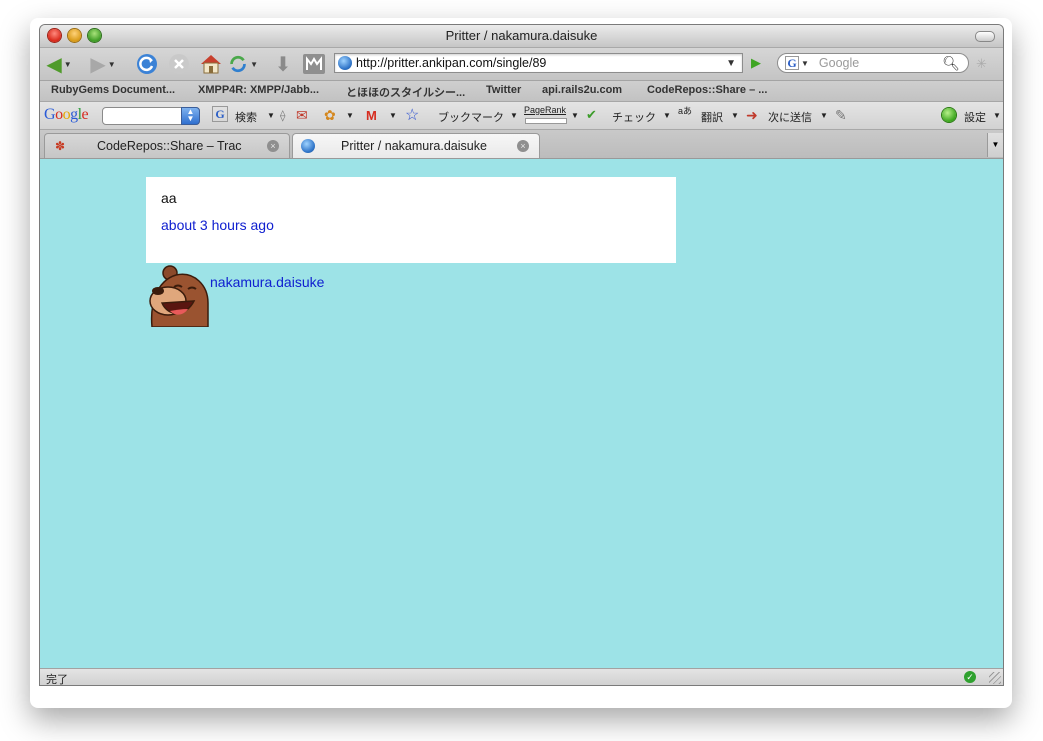  What do you see at coordinates (238, 64) in the screenshot?
I see `sync-icon` at bounding box center [238, 64].